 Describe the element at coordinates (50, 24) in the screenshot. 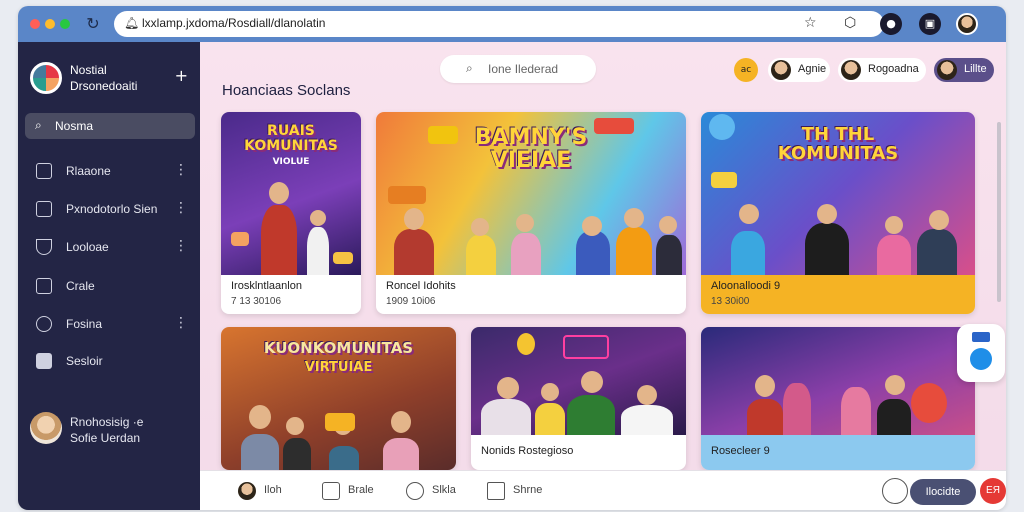

I see `minimize-window-dot` at that location.